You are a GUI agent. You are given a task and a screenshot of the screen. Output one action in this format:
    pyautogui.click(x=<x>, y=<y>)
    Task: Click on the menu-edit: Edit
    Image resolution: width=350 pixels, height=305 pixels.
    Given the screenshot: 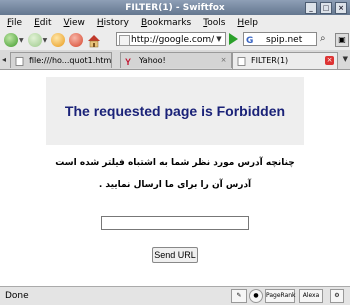 What is the action you would take?
    pyautogui.click(x=41, y=23)
    